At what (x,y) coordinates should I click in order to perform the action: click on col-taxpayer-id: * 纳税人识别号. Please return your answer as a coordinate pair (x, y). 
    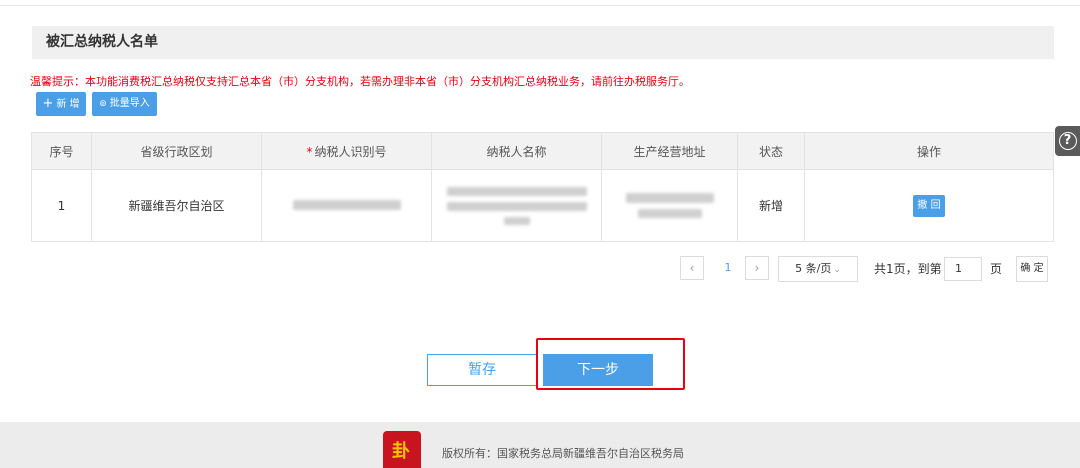
    Looking at the image, I should click on (346, 151).